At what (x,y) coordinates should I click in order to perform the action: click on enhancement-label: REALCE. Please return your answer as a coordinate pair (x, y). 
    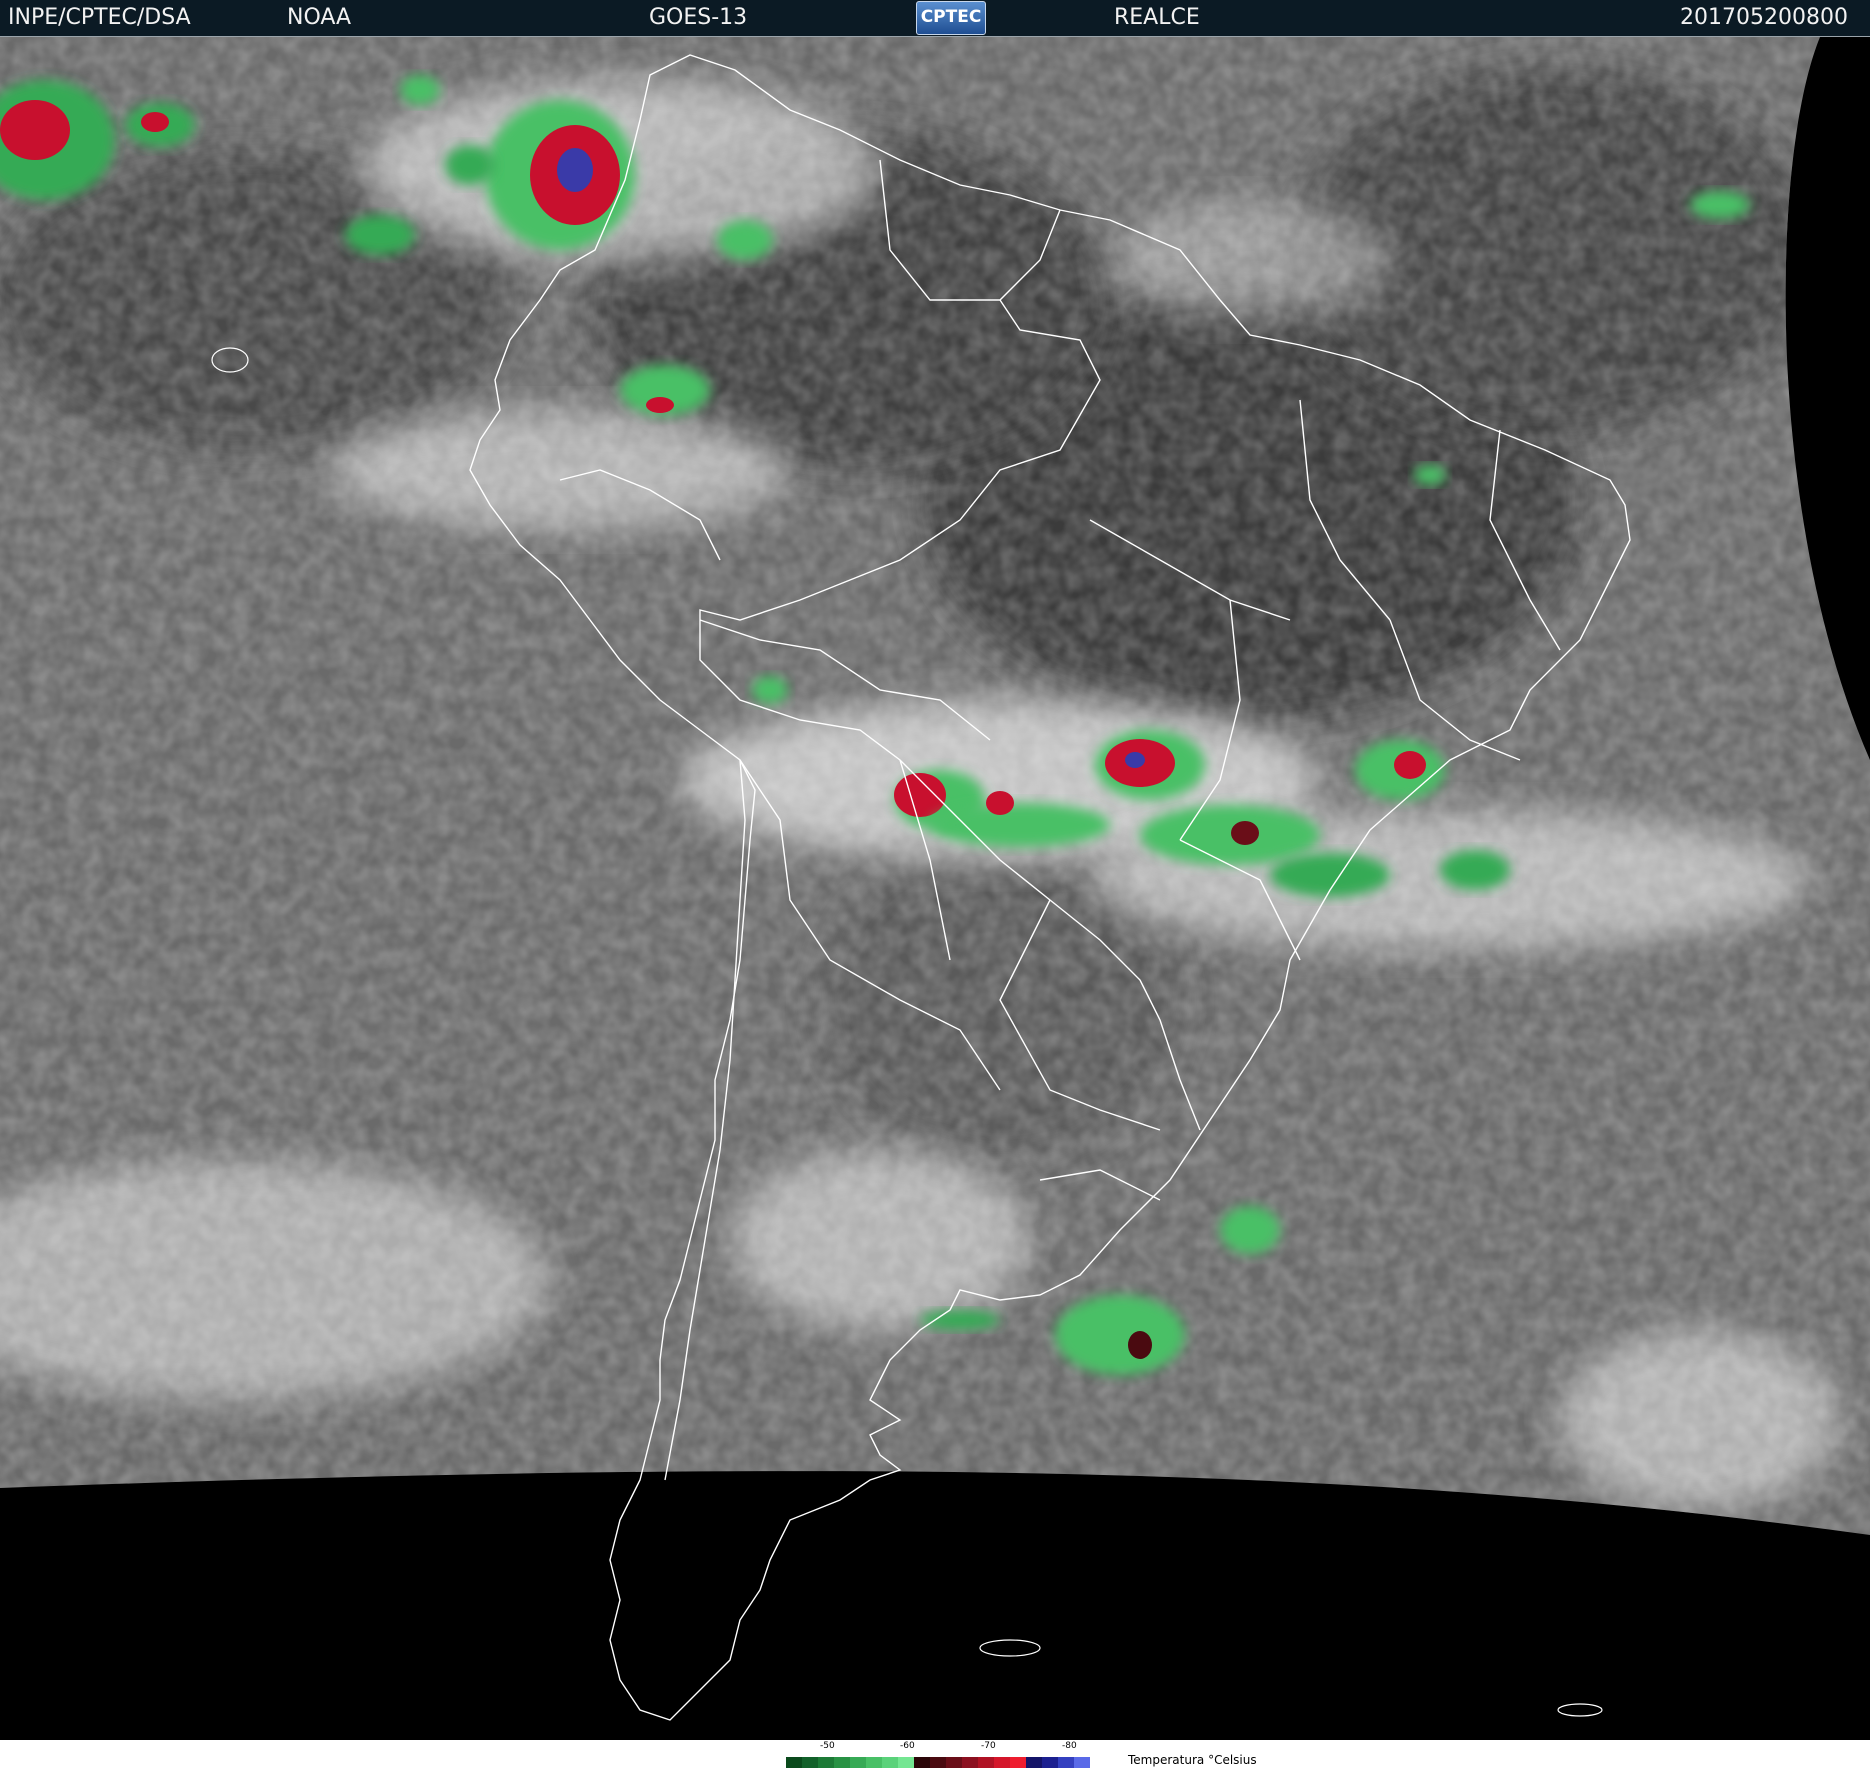
    Looking at the image, I should click on (1157, 17).